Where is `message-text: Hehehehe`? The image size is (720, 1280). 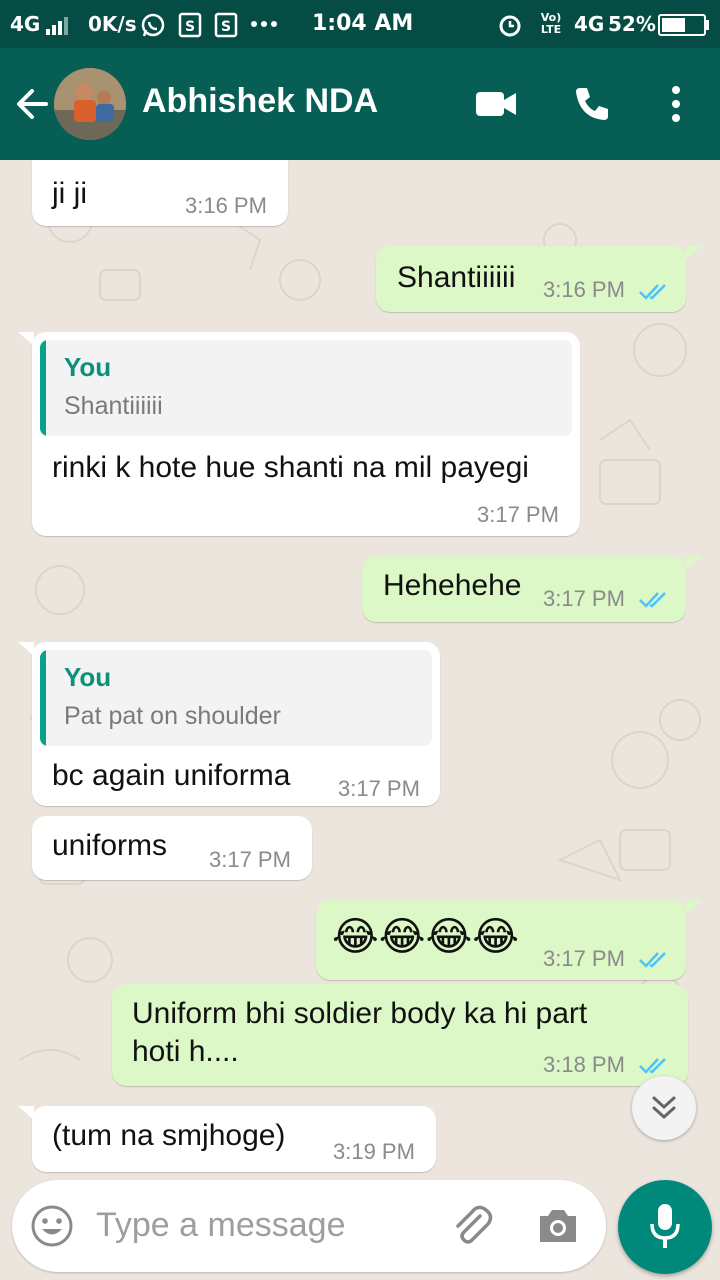
message-text: Hehehehe is located at coordinates (452, 585).